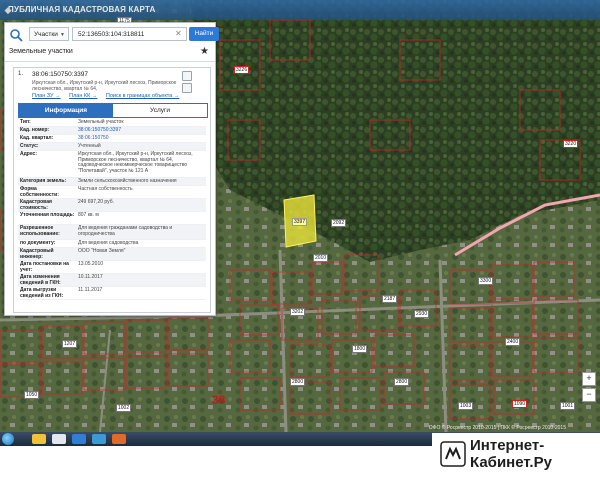 This screenshot has width=600, height=480. I want to click on plot-label: 1001, so click(568, 406).